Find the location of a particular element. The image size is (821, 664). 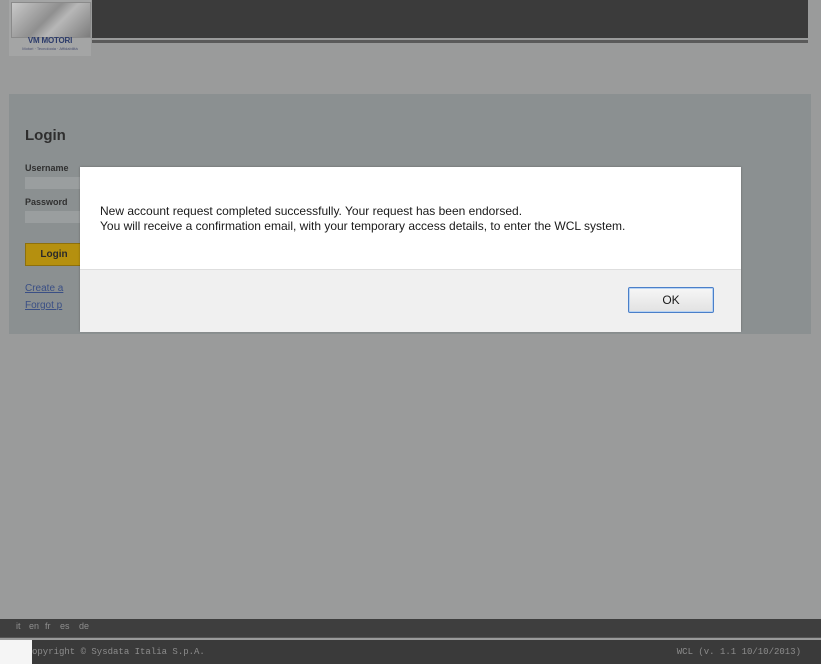

corner-block is located at coordinates (16, 652).